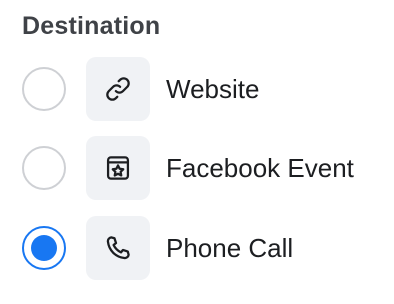 This screenshot has width=394, height=304. What do you see at coordinates (118, 168) in the screenshot?
I see `calendar-star-icon` at bounding box center [118, 168].